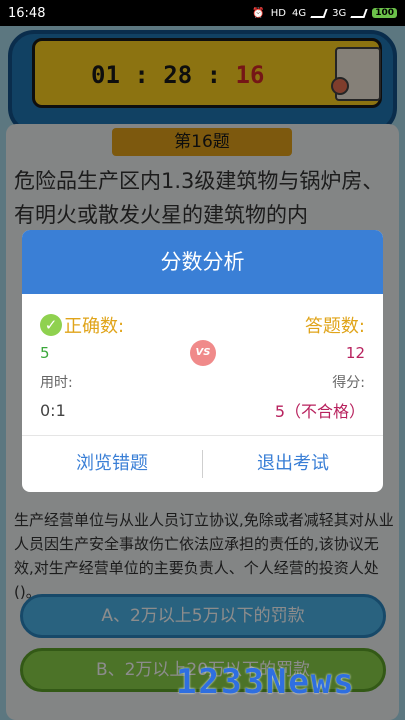 This screenshot has width=405, height=720. What do you see at coordinates (202, 410) in the screenshot?
I see `time-score-values-row: 0:1 5（不合格）` at bounding box center [202, 410].